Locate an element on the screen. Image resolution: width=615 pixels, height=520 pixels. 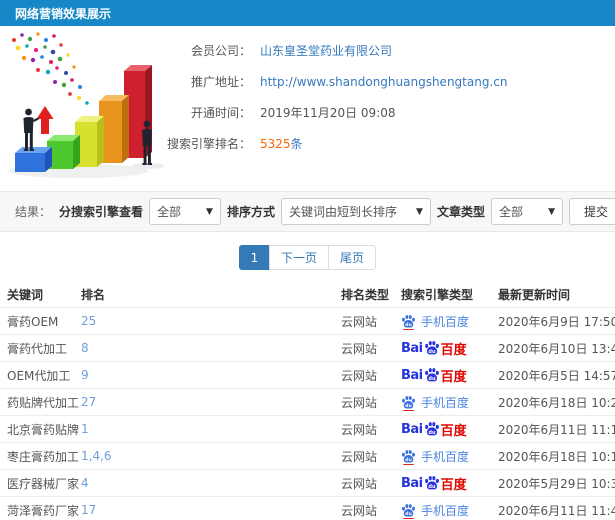
businessman-left is located at coordinates (31, 129).